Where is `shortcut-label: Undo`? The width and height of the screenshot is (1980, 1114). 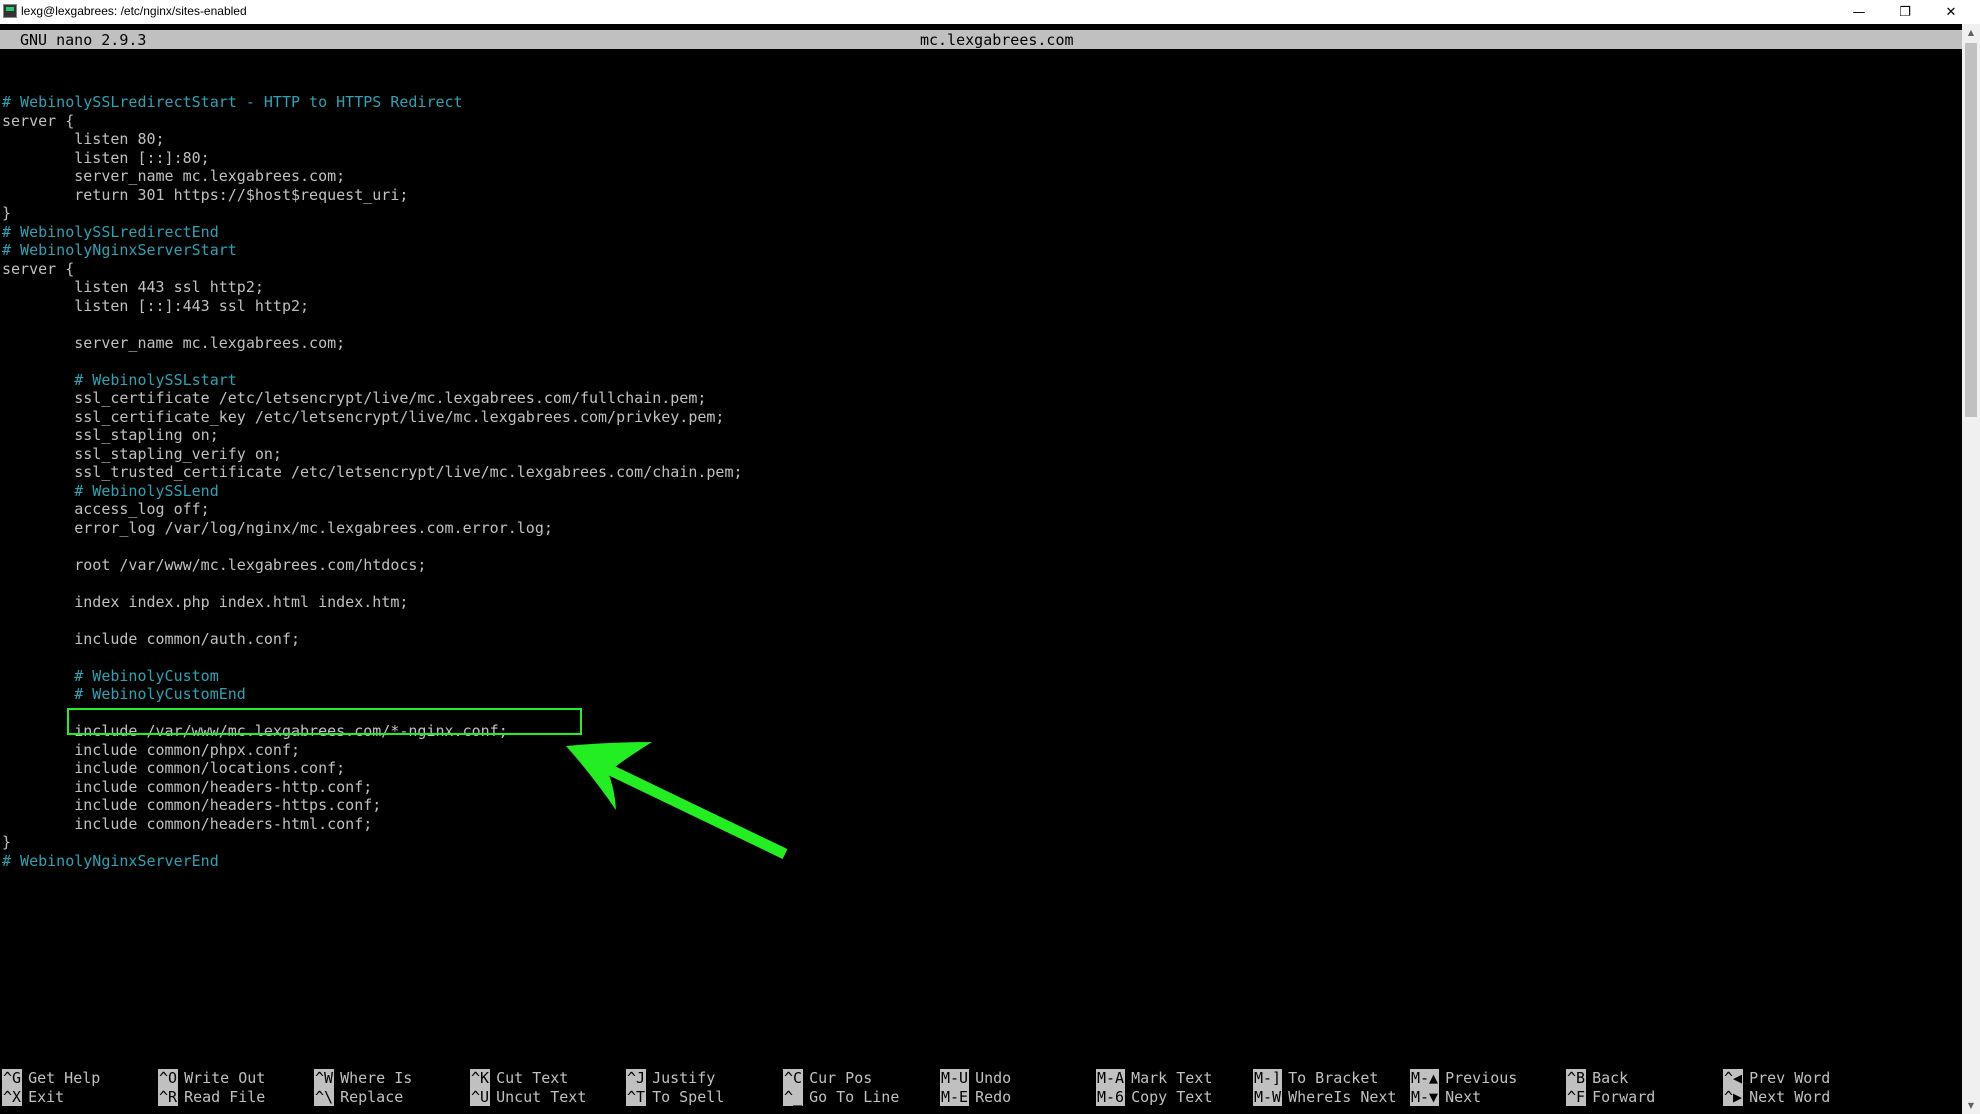 shortcut-label: Undo is located at coordinates (993, 1078).